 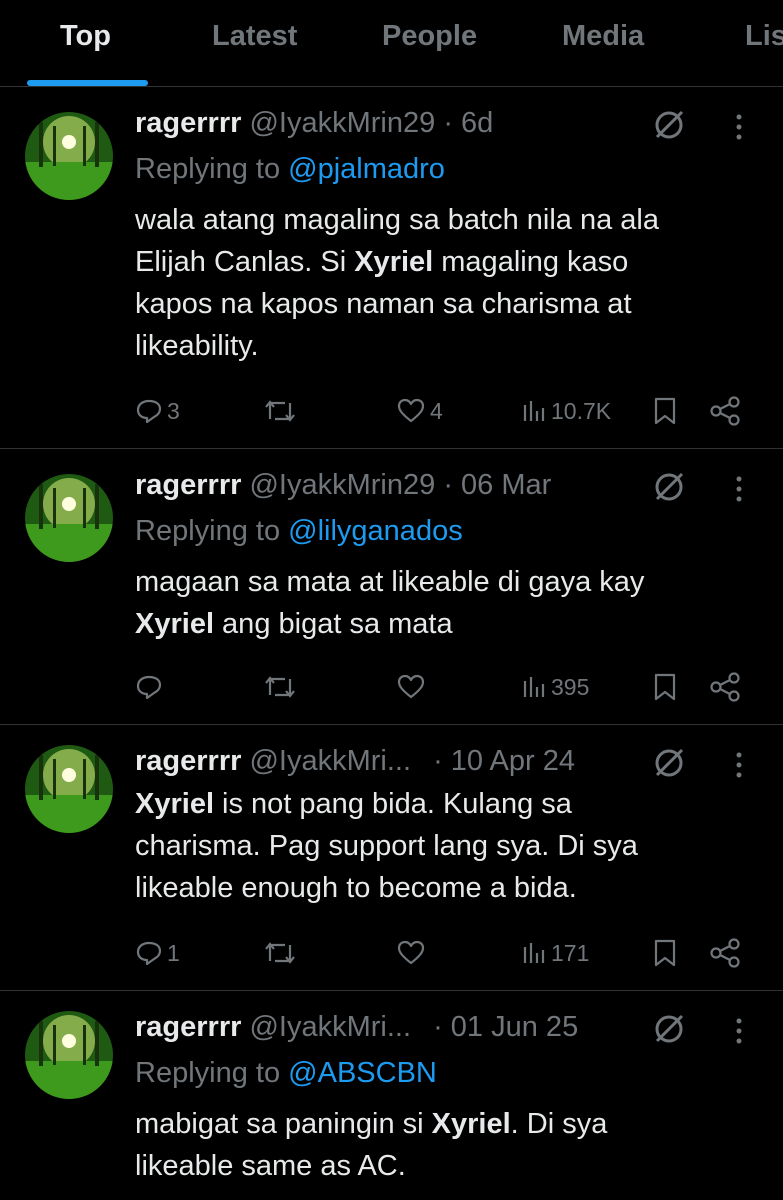 What do you see at coordinates (151, 687) in the screenshot?
I see `reply-button` at bounding box center [151, 687].